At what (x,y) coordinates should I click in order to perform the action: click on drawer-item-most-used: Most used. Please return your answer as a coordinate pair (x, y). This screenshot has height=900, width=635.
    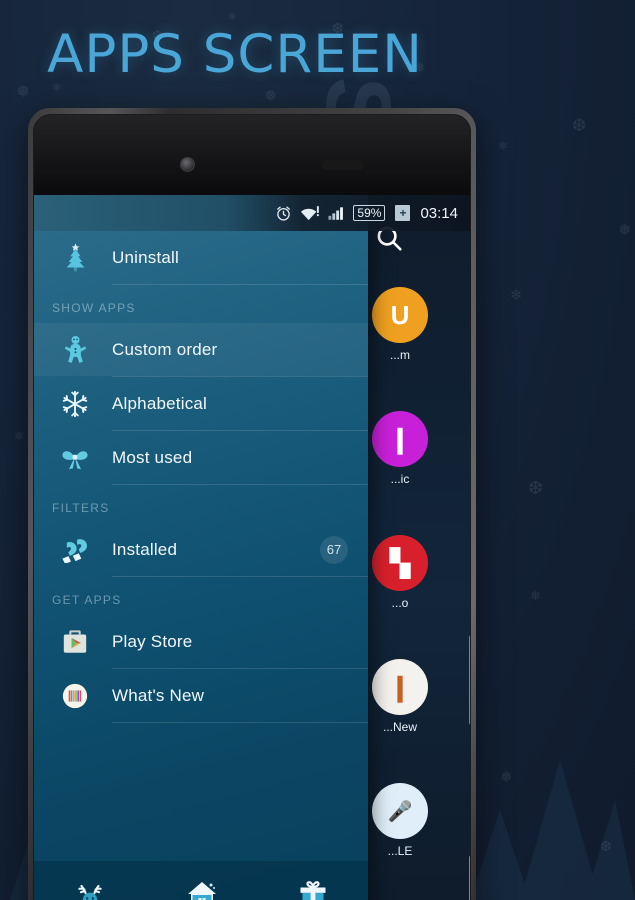
    Looking at the image, I should click on (201, 457).